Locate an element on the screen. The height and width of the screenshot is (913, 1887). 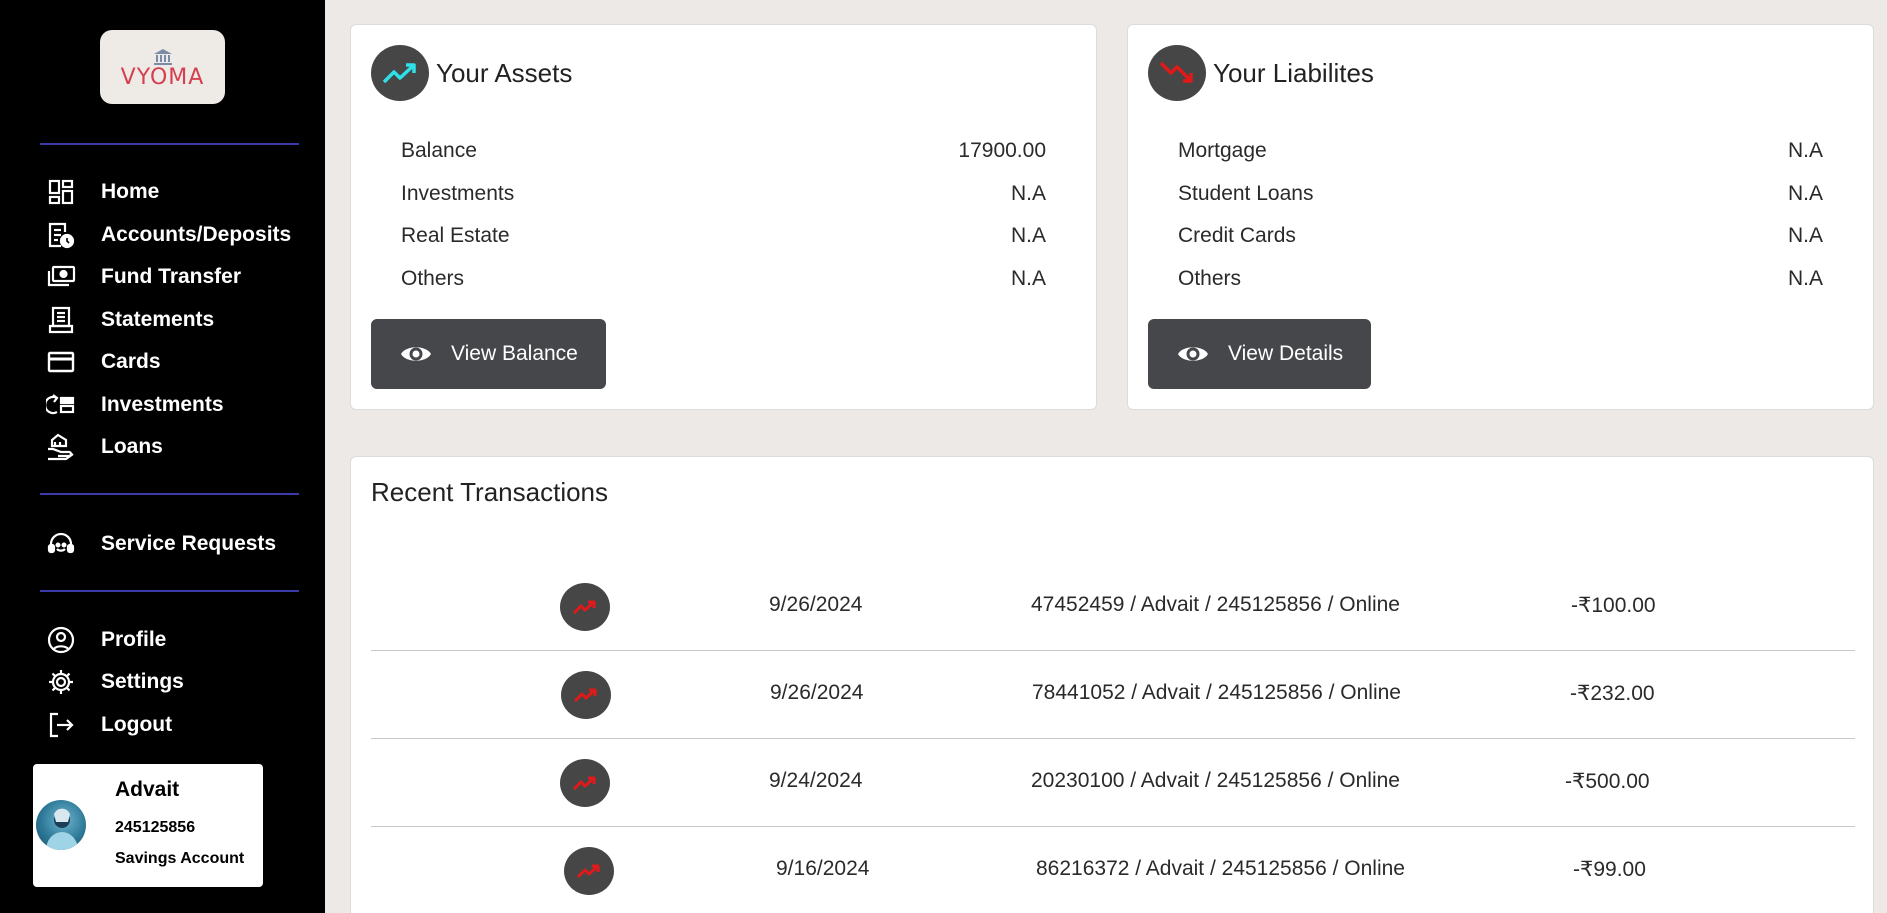
nav-item-label: Statements is located at coordinates (158, 319).